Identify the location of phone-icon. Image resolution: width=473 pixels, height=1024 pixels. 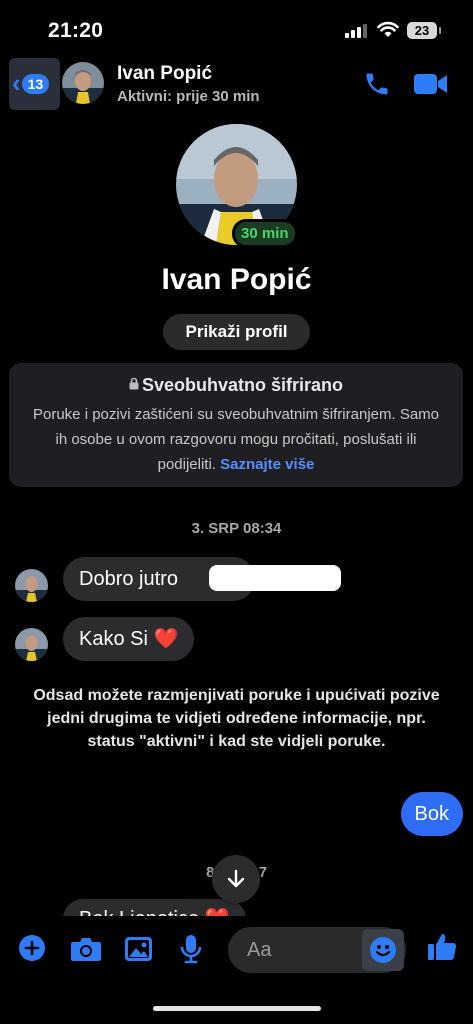
(377, 84).